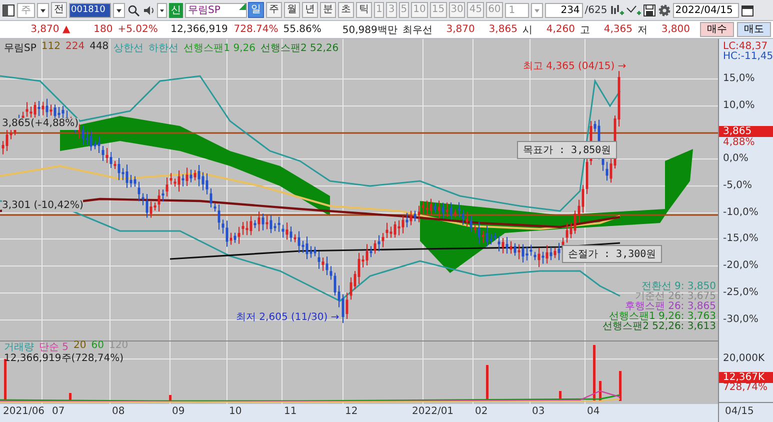 Image resolution: width=773 pixels, height=422 pixels. I want to click on ohl-label: 저, so click(642, 30).